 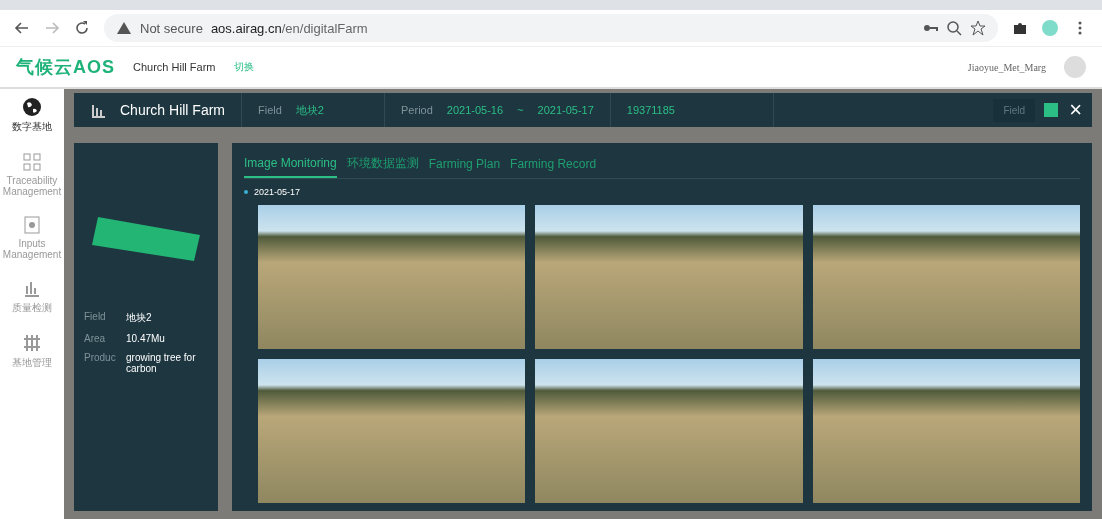 What do you see at coordinates (243, 67) in the screenshot?
I see `switch-link: 切换` at bounding box center [243, 67].